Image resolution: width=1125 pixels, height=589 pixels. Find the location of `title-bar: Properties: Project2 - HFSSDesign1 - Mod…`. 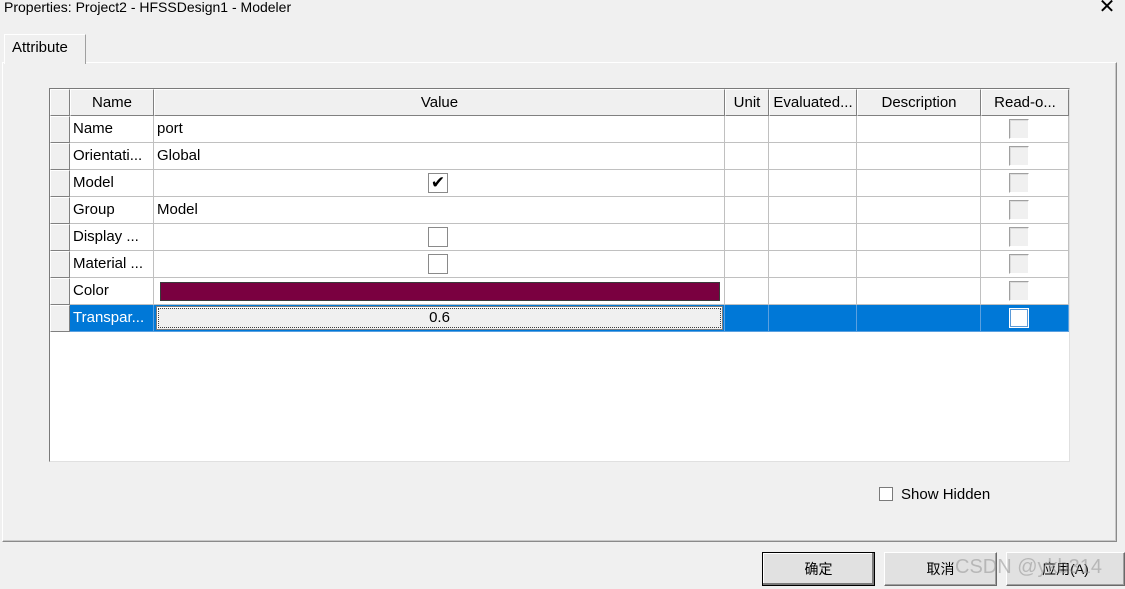

title-bar: Properties: Project2 - HFSSDesign1 - Mod… is located at coordinates (562, 12).